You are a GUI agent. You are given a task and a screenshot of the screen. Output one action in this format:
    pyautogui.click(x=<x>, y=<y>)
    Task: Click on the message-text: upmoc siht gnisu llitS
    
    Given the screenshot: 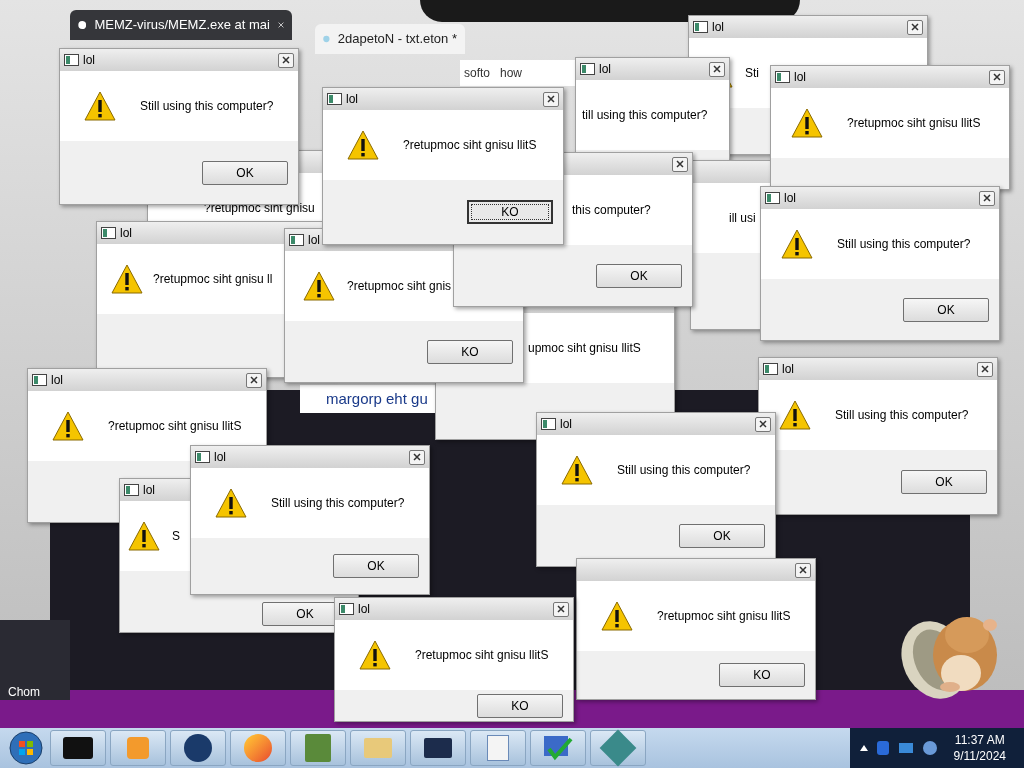 What is the action you would take?
    pyautogui.click(x=584, y=348)
    